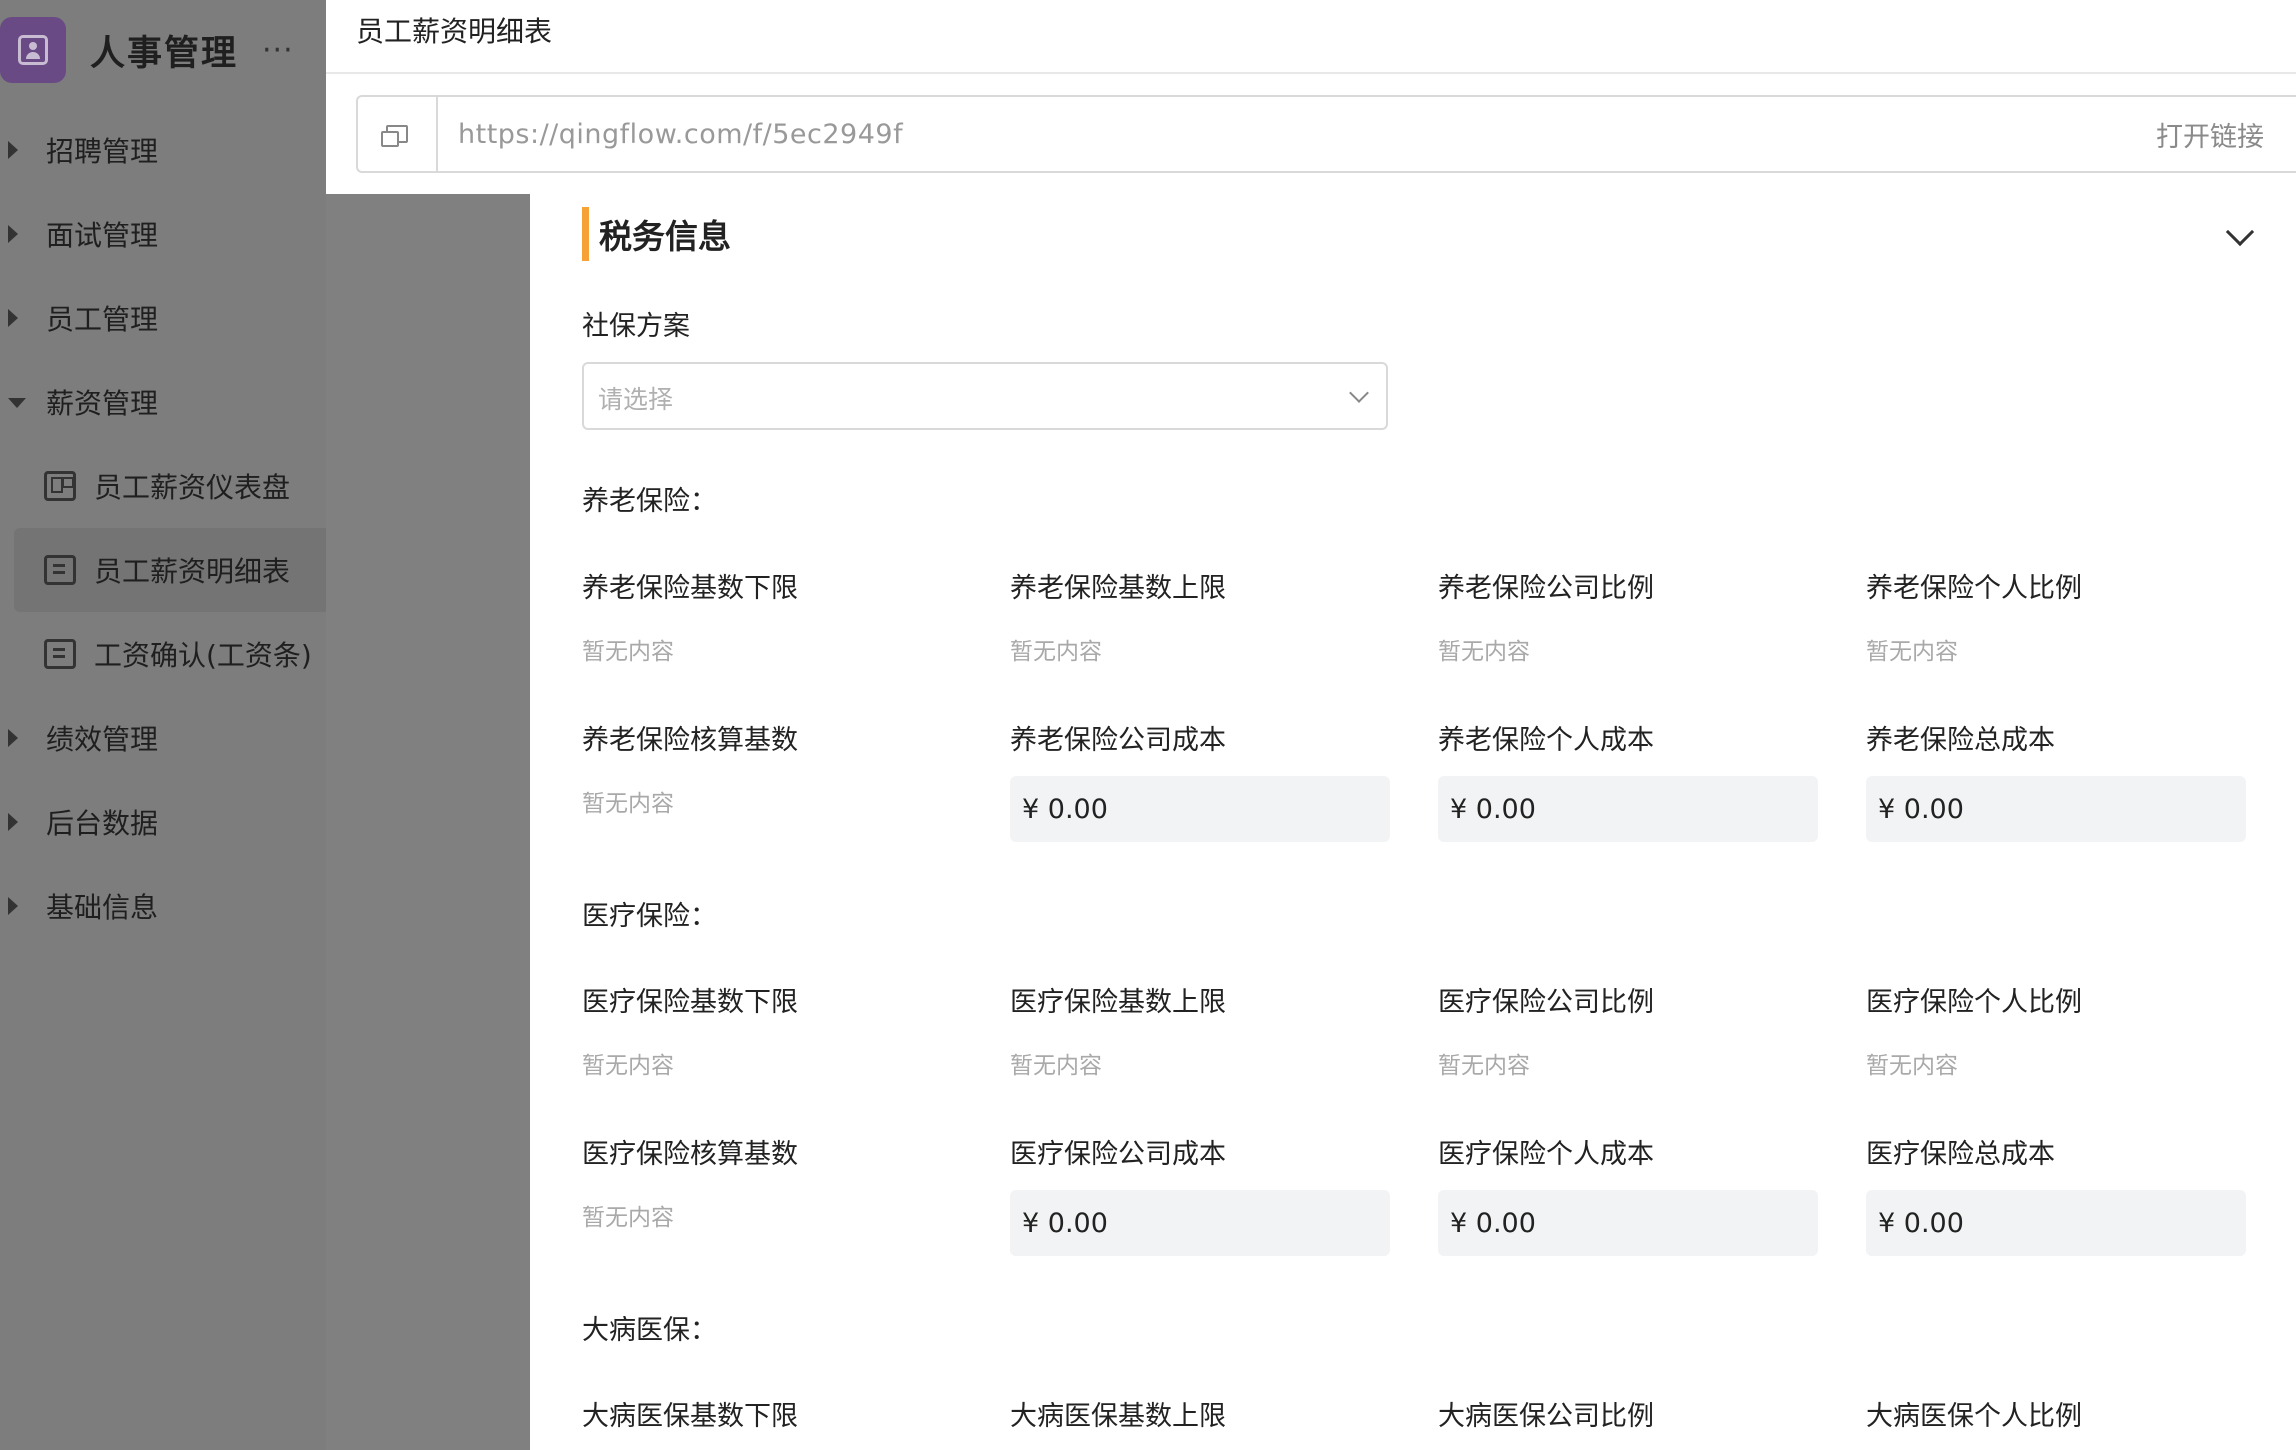 The image size is (2296, 1450). I want to click on section-title: 税务信息, so click(665, 236).